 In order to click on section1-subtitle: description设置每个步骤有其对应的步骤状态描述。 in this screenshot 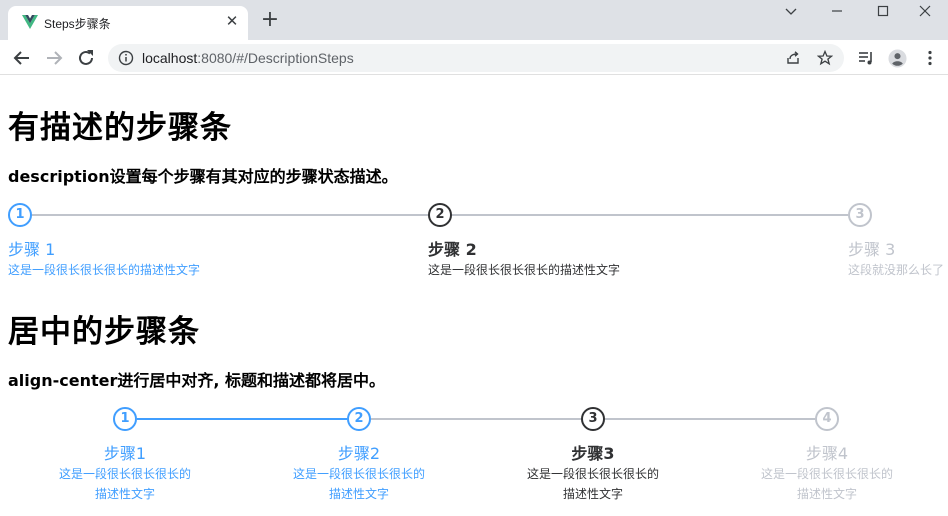, I will do `click(203, 176)`.